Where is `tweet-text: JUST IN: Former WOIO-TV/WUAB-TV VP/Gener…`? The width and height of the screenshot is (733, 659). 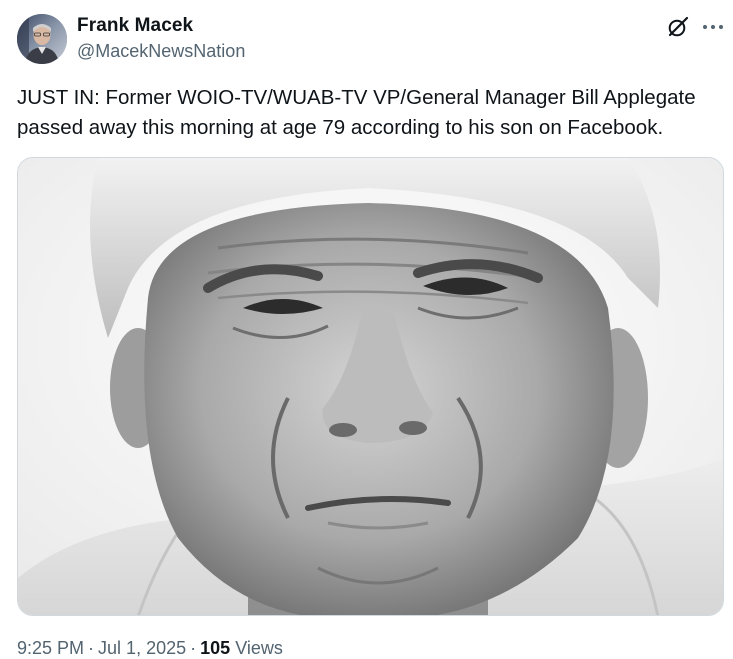 tweet-text: JUST IN: Former WOIO-TV/WUAB-TV VP/Gener… is located at coordinates (356, 112).